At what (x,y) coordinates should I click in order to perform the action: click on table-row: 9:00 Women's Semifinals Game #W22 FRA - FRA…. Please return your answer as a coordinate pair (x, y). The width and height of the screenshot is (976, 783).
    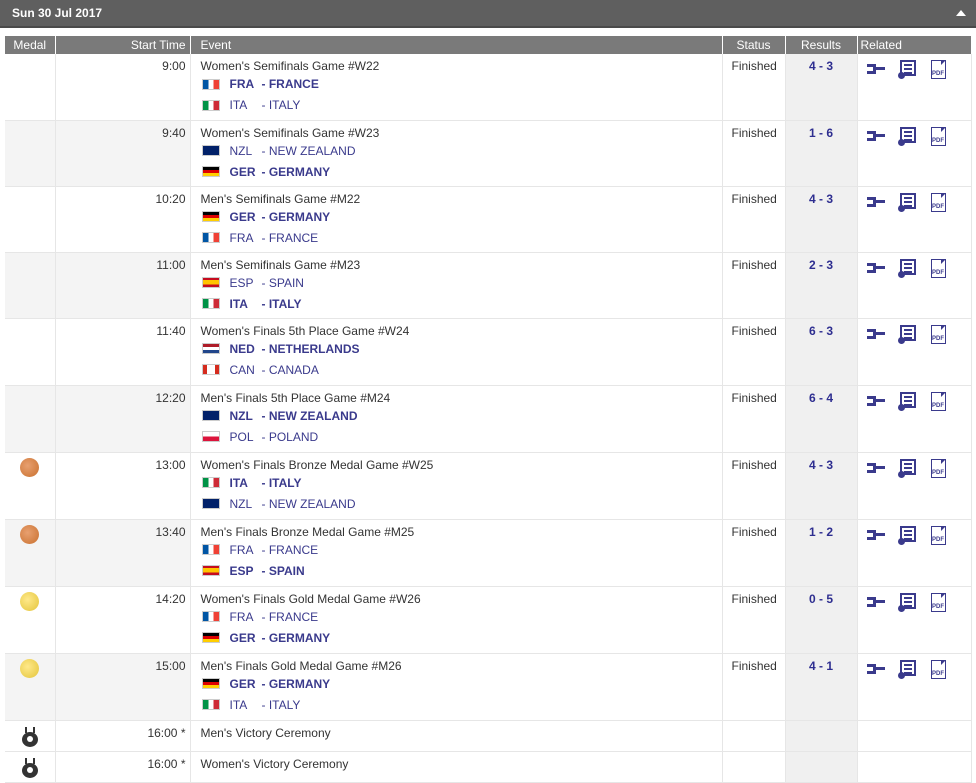
    Looking at the image, I should click on (488, 87).